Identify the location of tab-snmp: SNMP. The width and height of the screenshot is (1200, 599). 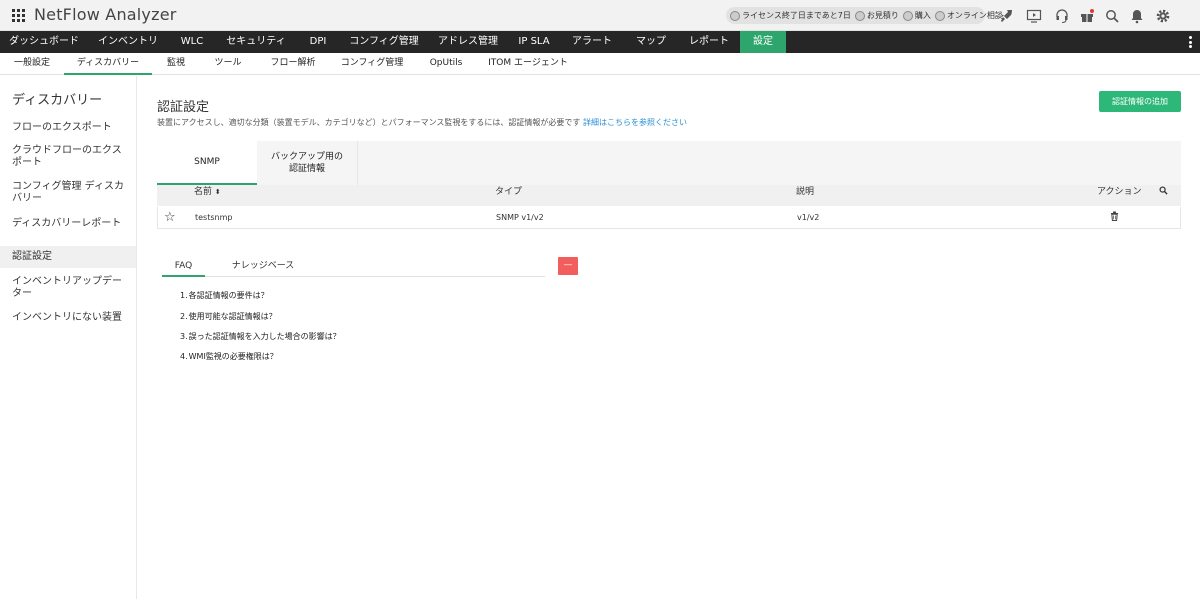
(207, 163).